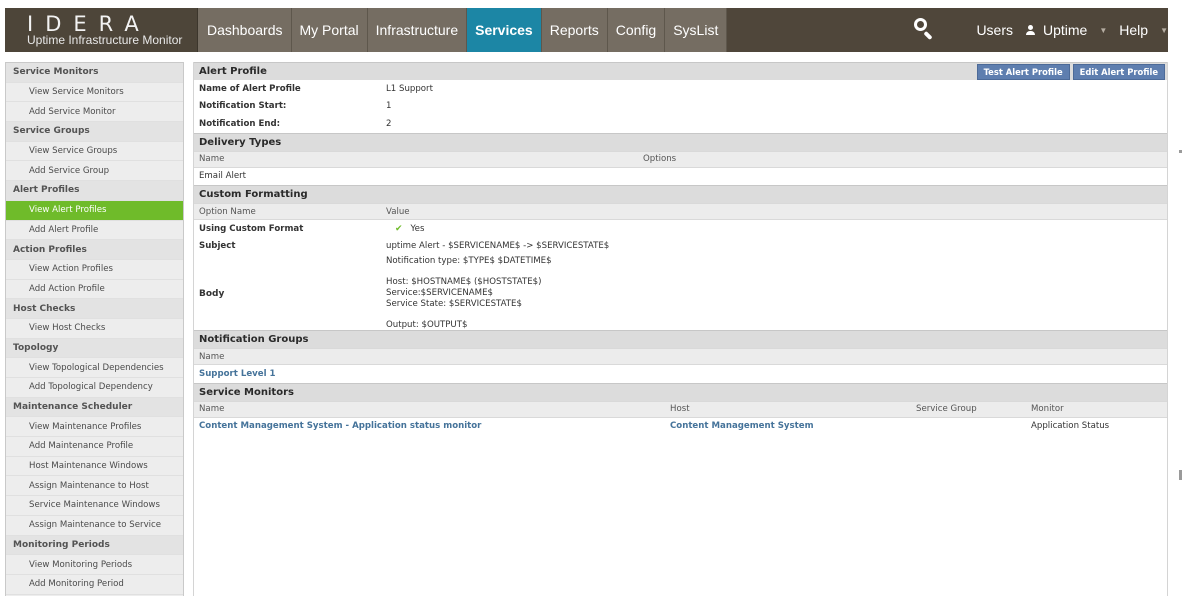 This screenshot has height=596, width=1182. Describe the element at coordinates (223, 176) in the screenshot. I see `delivery-type-name: Email Alert` at that location.